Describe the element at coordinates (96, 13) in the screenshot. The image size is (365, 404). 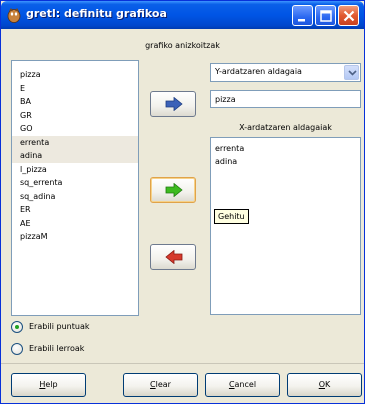
I see `window-title: gretl: definitu grafikoa` at that location.